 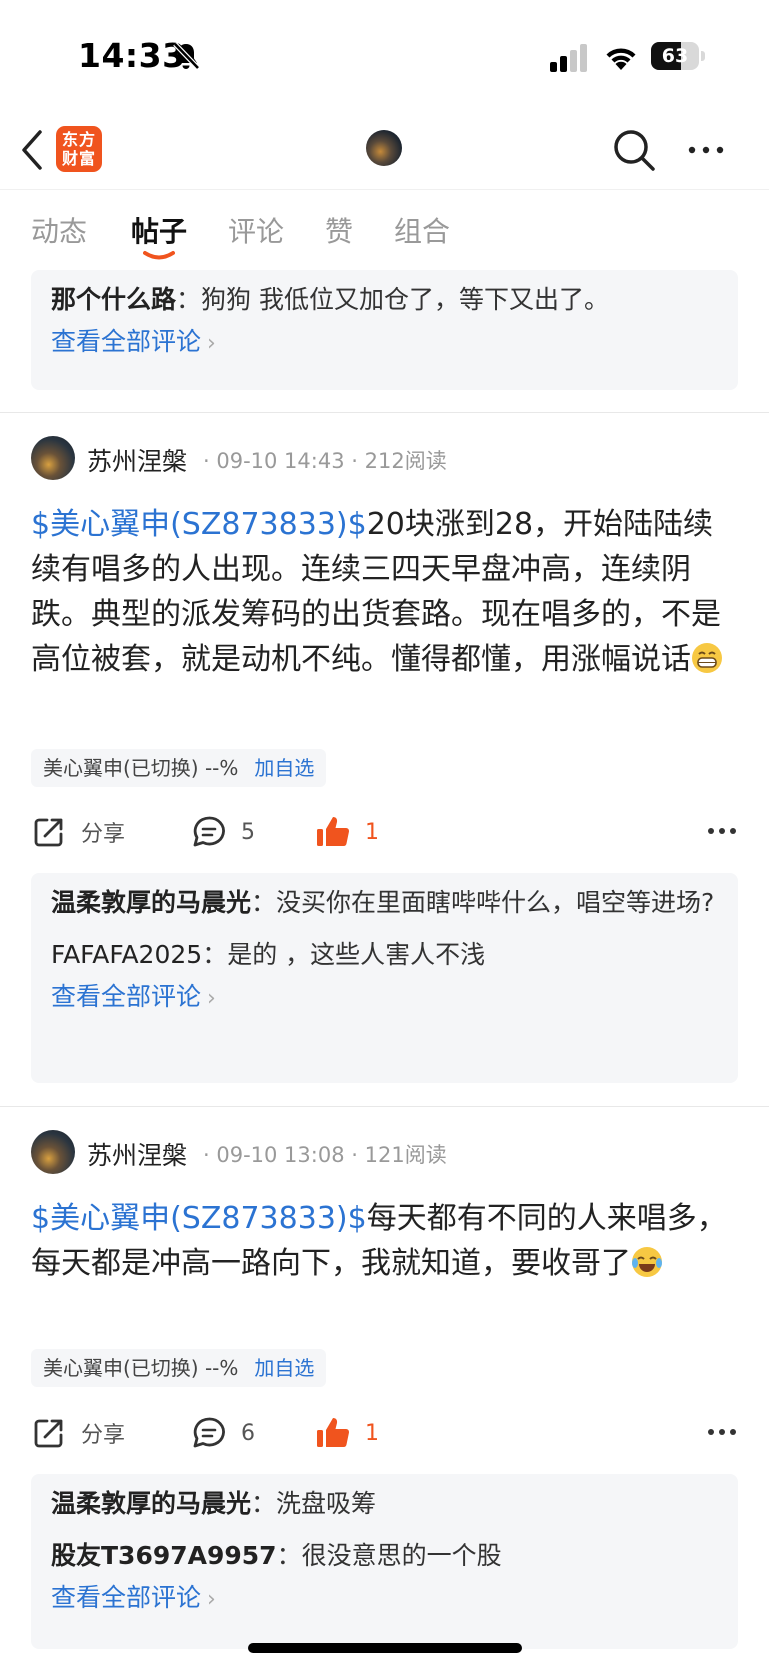 I want to click on comment-item: 温柔敦厚的马晨光：洗盘吸筹, so click(x=214, y=1503).